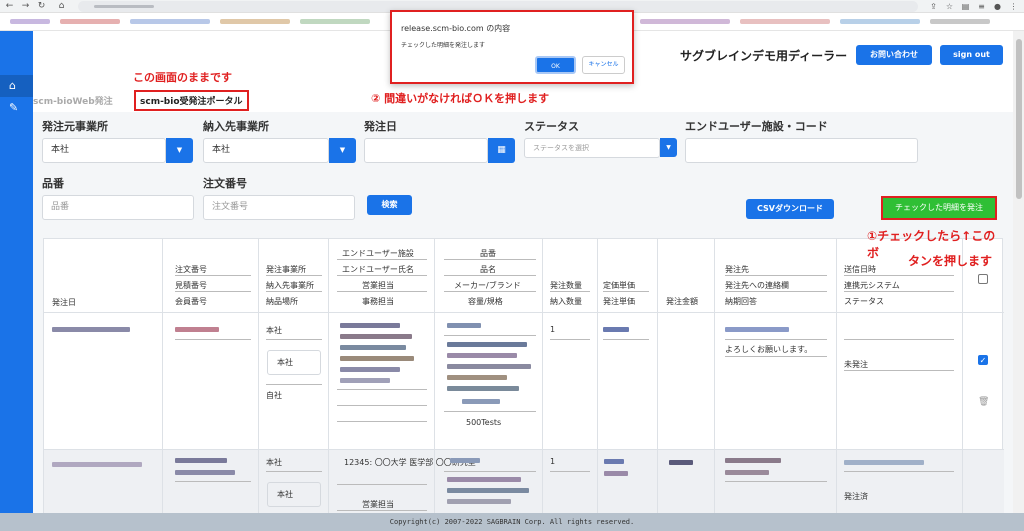  Describe the element at coordinates (16, 108) in the screenshot. I see `nav-edit: ✎` at that location.